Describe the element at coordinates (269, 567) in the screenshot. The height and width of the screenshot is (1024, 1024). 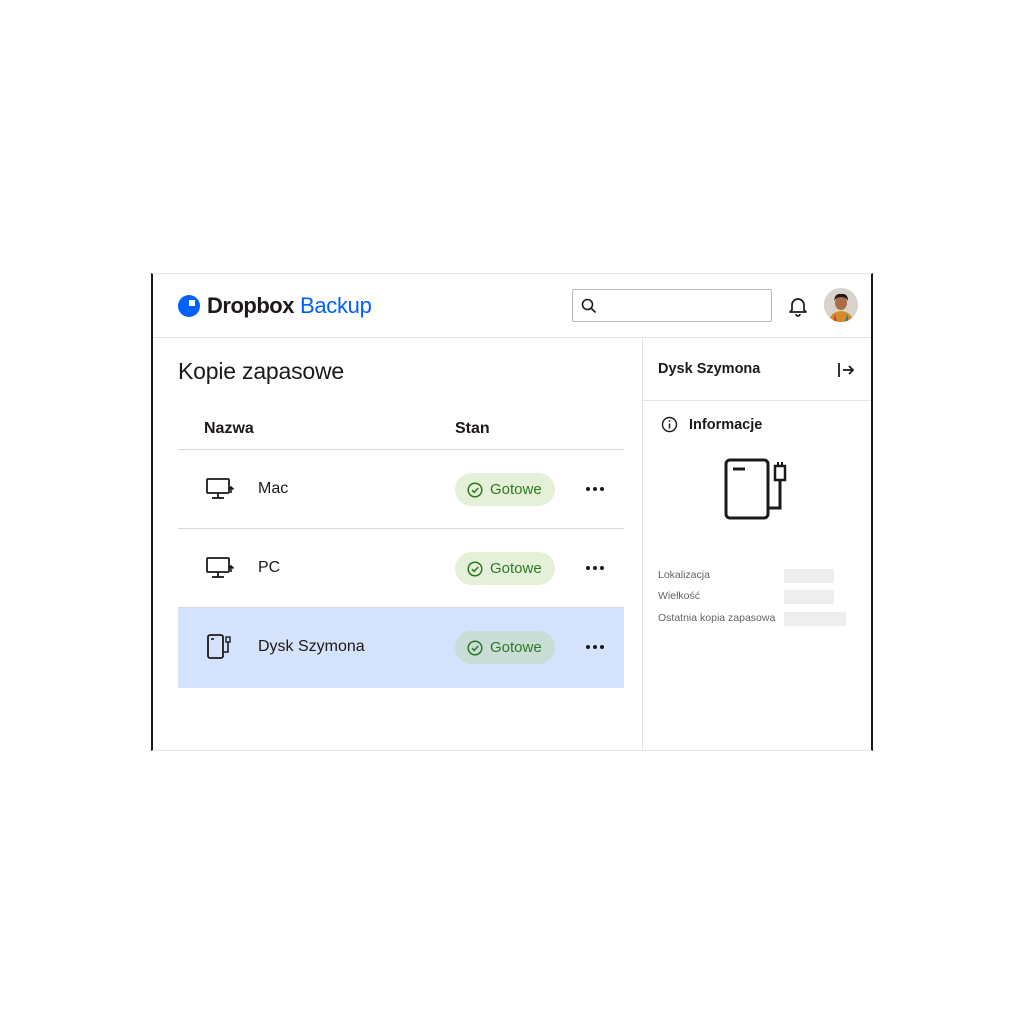
I see `row-name: PC` at that location.